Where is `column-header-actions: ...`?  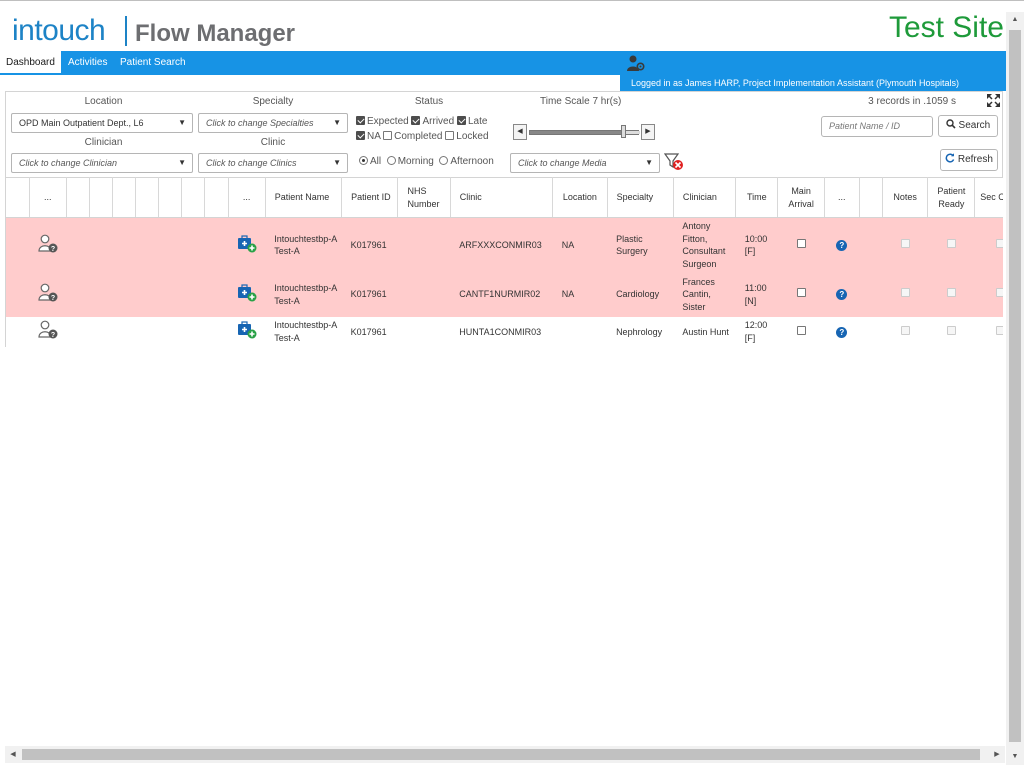 column-header-actions: ... is located at coordinates (247, 197).